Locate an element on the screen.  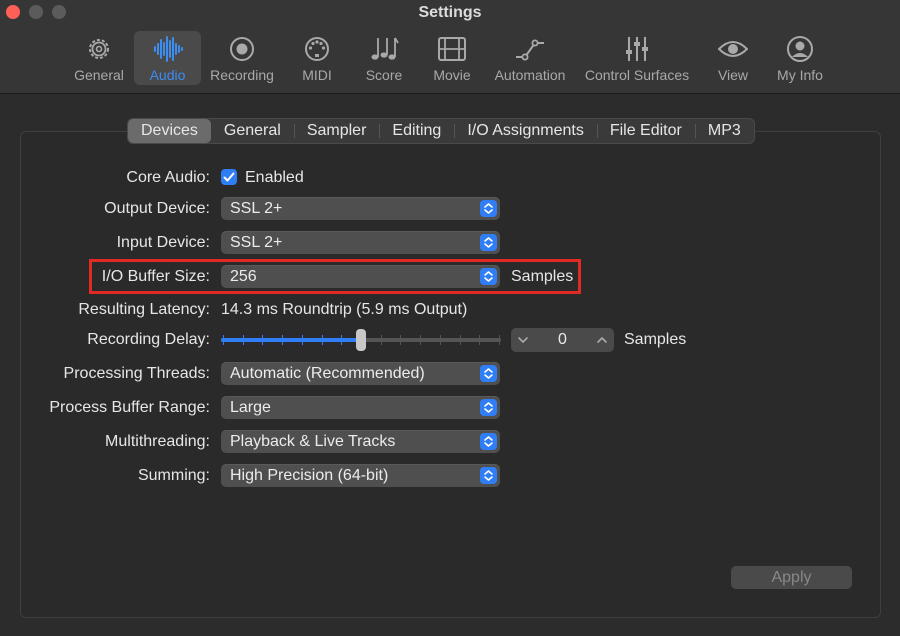
toolbar-item-automation: Automation is located at coordinates (530, 58).